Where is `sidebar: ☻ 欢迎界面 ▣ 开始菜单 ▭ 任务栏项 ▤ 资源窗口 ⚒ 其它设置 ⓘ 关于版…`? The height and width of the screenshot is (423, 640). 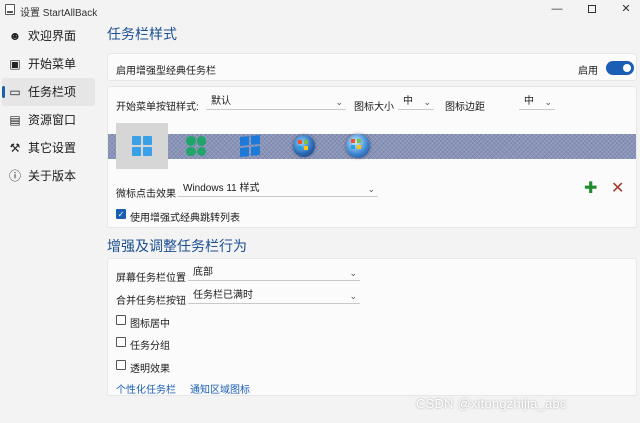
sidebar: ☻ 欢迎界面 ▣ 开始菜单 ▭ 任务栏项 ▤ 资源窗口 ⚒ 其它设置 ⓘ 关于版… is located at coordinates (48, 106).